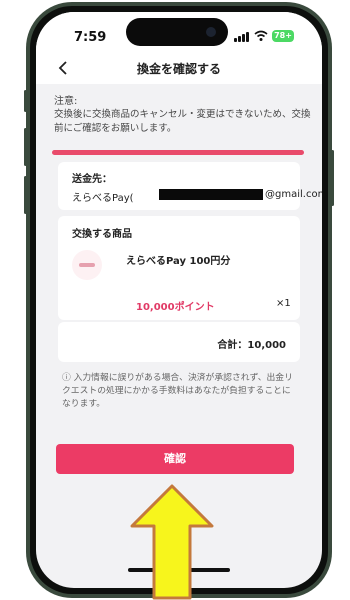 This screenshot has height=600, width=350. What do you see at coordinates (178, 261) in the screenshot?
I see `item-name: えらべるPay 100円分` at bounding box center [178, 261].